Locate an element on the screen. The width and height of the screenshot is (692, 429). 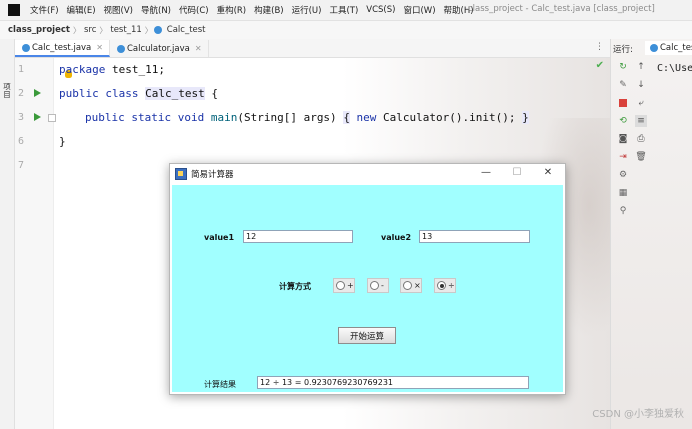
run-toolbar-left: ↻ ✎ ⟲ ◙ ⇥ ⚙ ▦ ⚲ is located at coordinates (624, 142).